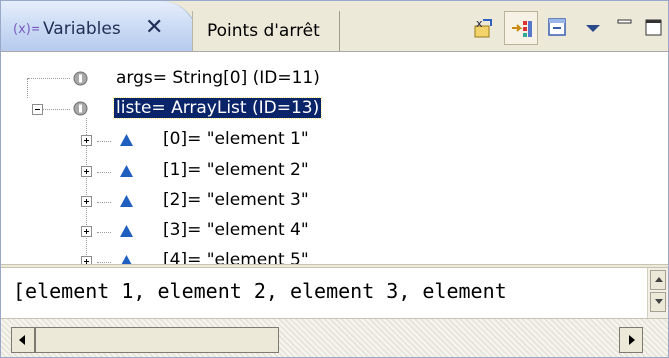 The height and width of the screenshot is (358, 669). What do you see at coordinates (334, 337) in the screenshot?
I see `horizontal-scrollbar` at bounding box center [334, 337].